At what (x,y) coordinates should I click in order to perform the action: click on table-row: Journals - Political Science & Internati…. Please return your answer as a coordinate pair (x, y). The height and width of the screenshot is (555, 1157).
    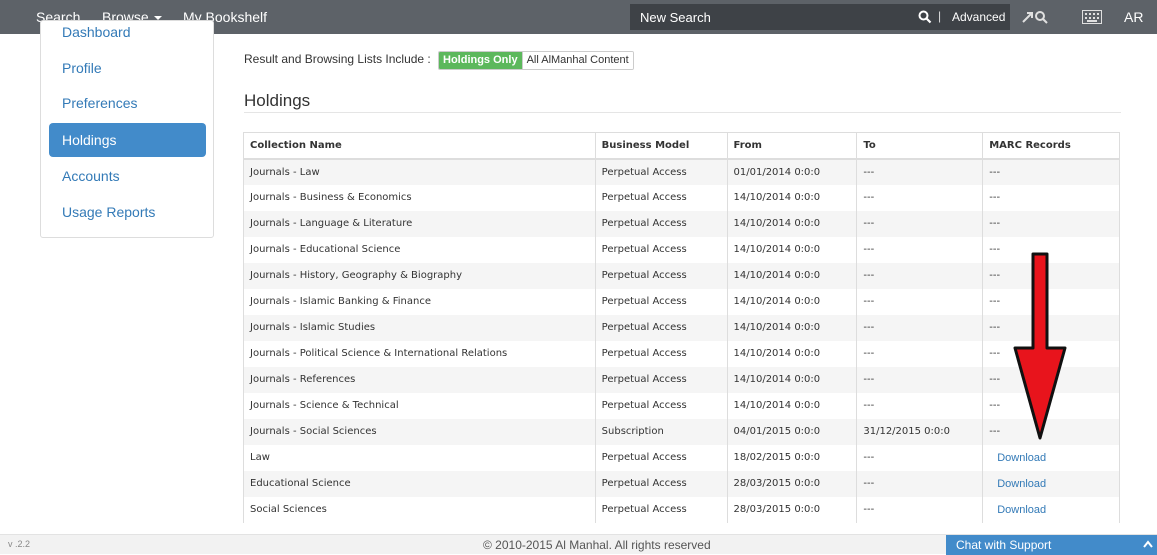
    Looking at the image, I should click on (681, 353).